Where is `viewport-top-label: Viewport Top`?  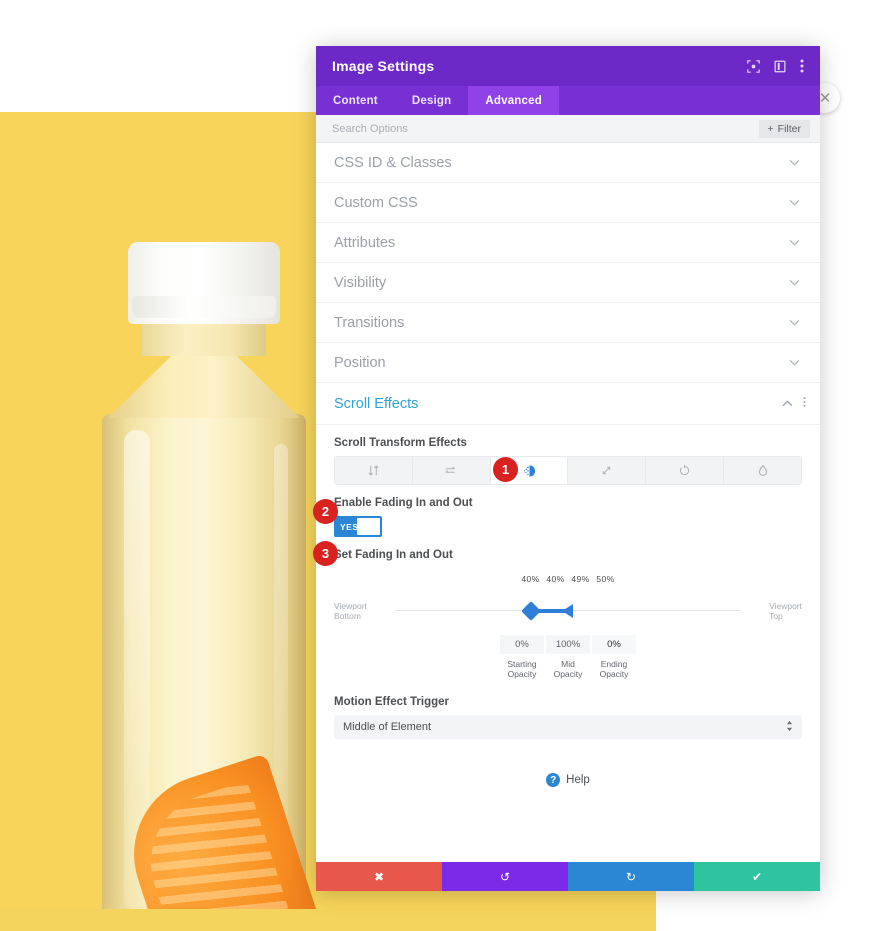 viewport-top-label: Viewport Top is located at coordinates (785, 611).